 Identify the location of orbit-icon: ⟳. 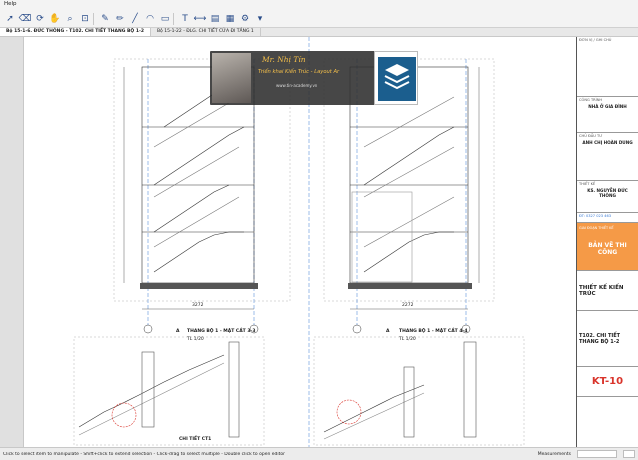
(40, 19).